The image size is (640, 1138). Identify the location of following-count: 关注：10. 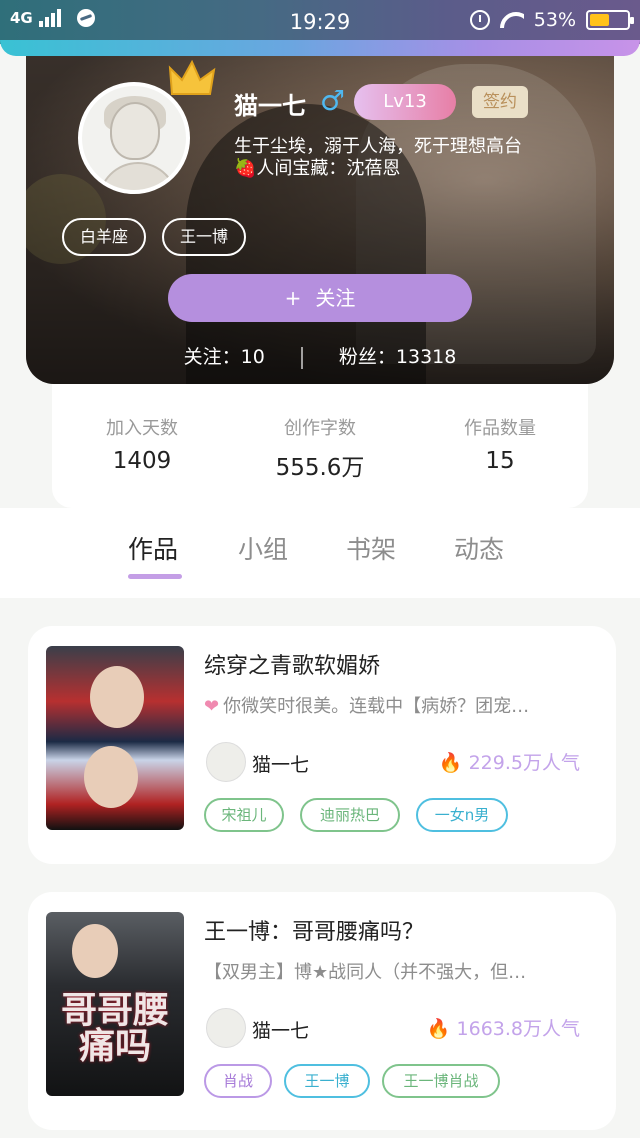
(224, 357).